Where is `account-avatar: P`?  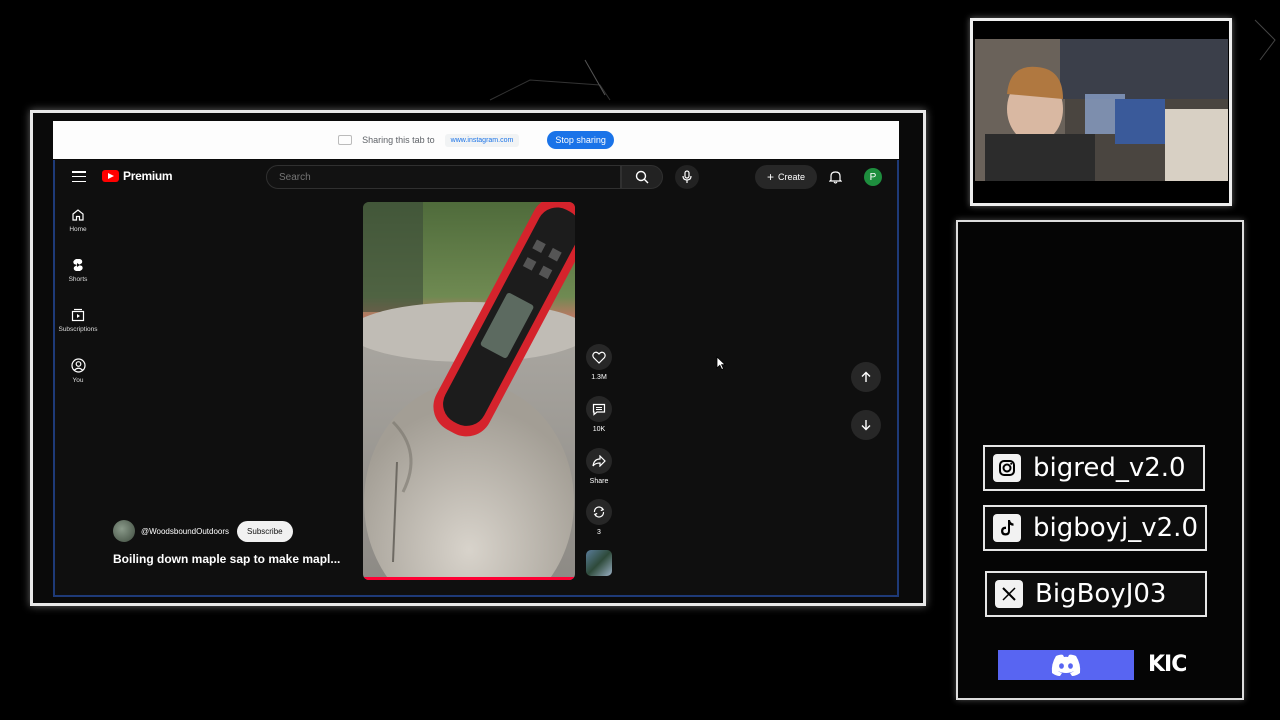 account-avatar: P is located at coordinates (873, 177).